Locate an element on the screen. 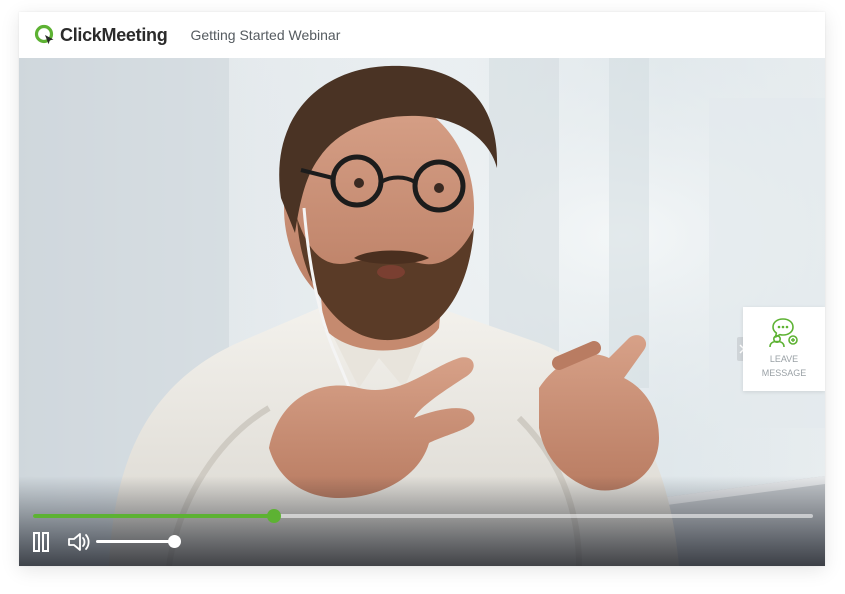 This screenshot has height=594, width=845. clickmeeting-logo: ClickMeeting is located at coordinates (101, 35).